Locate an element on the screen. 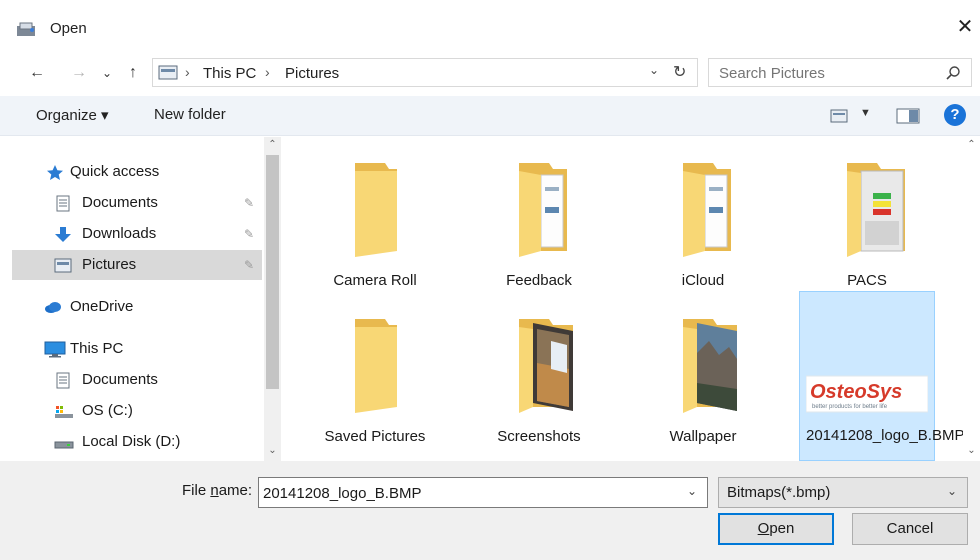 This screenshot has height=560, width=980. search-input is located at coordinates (824, 73).